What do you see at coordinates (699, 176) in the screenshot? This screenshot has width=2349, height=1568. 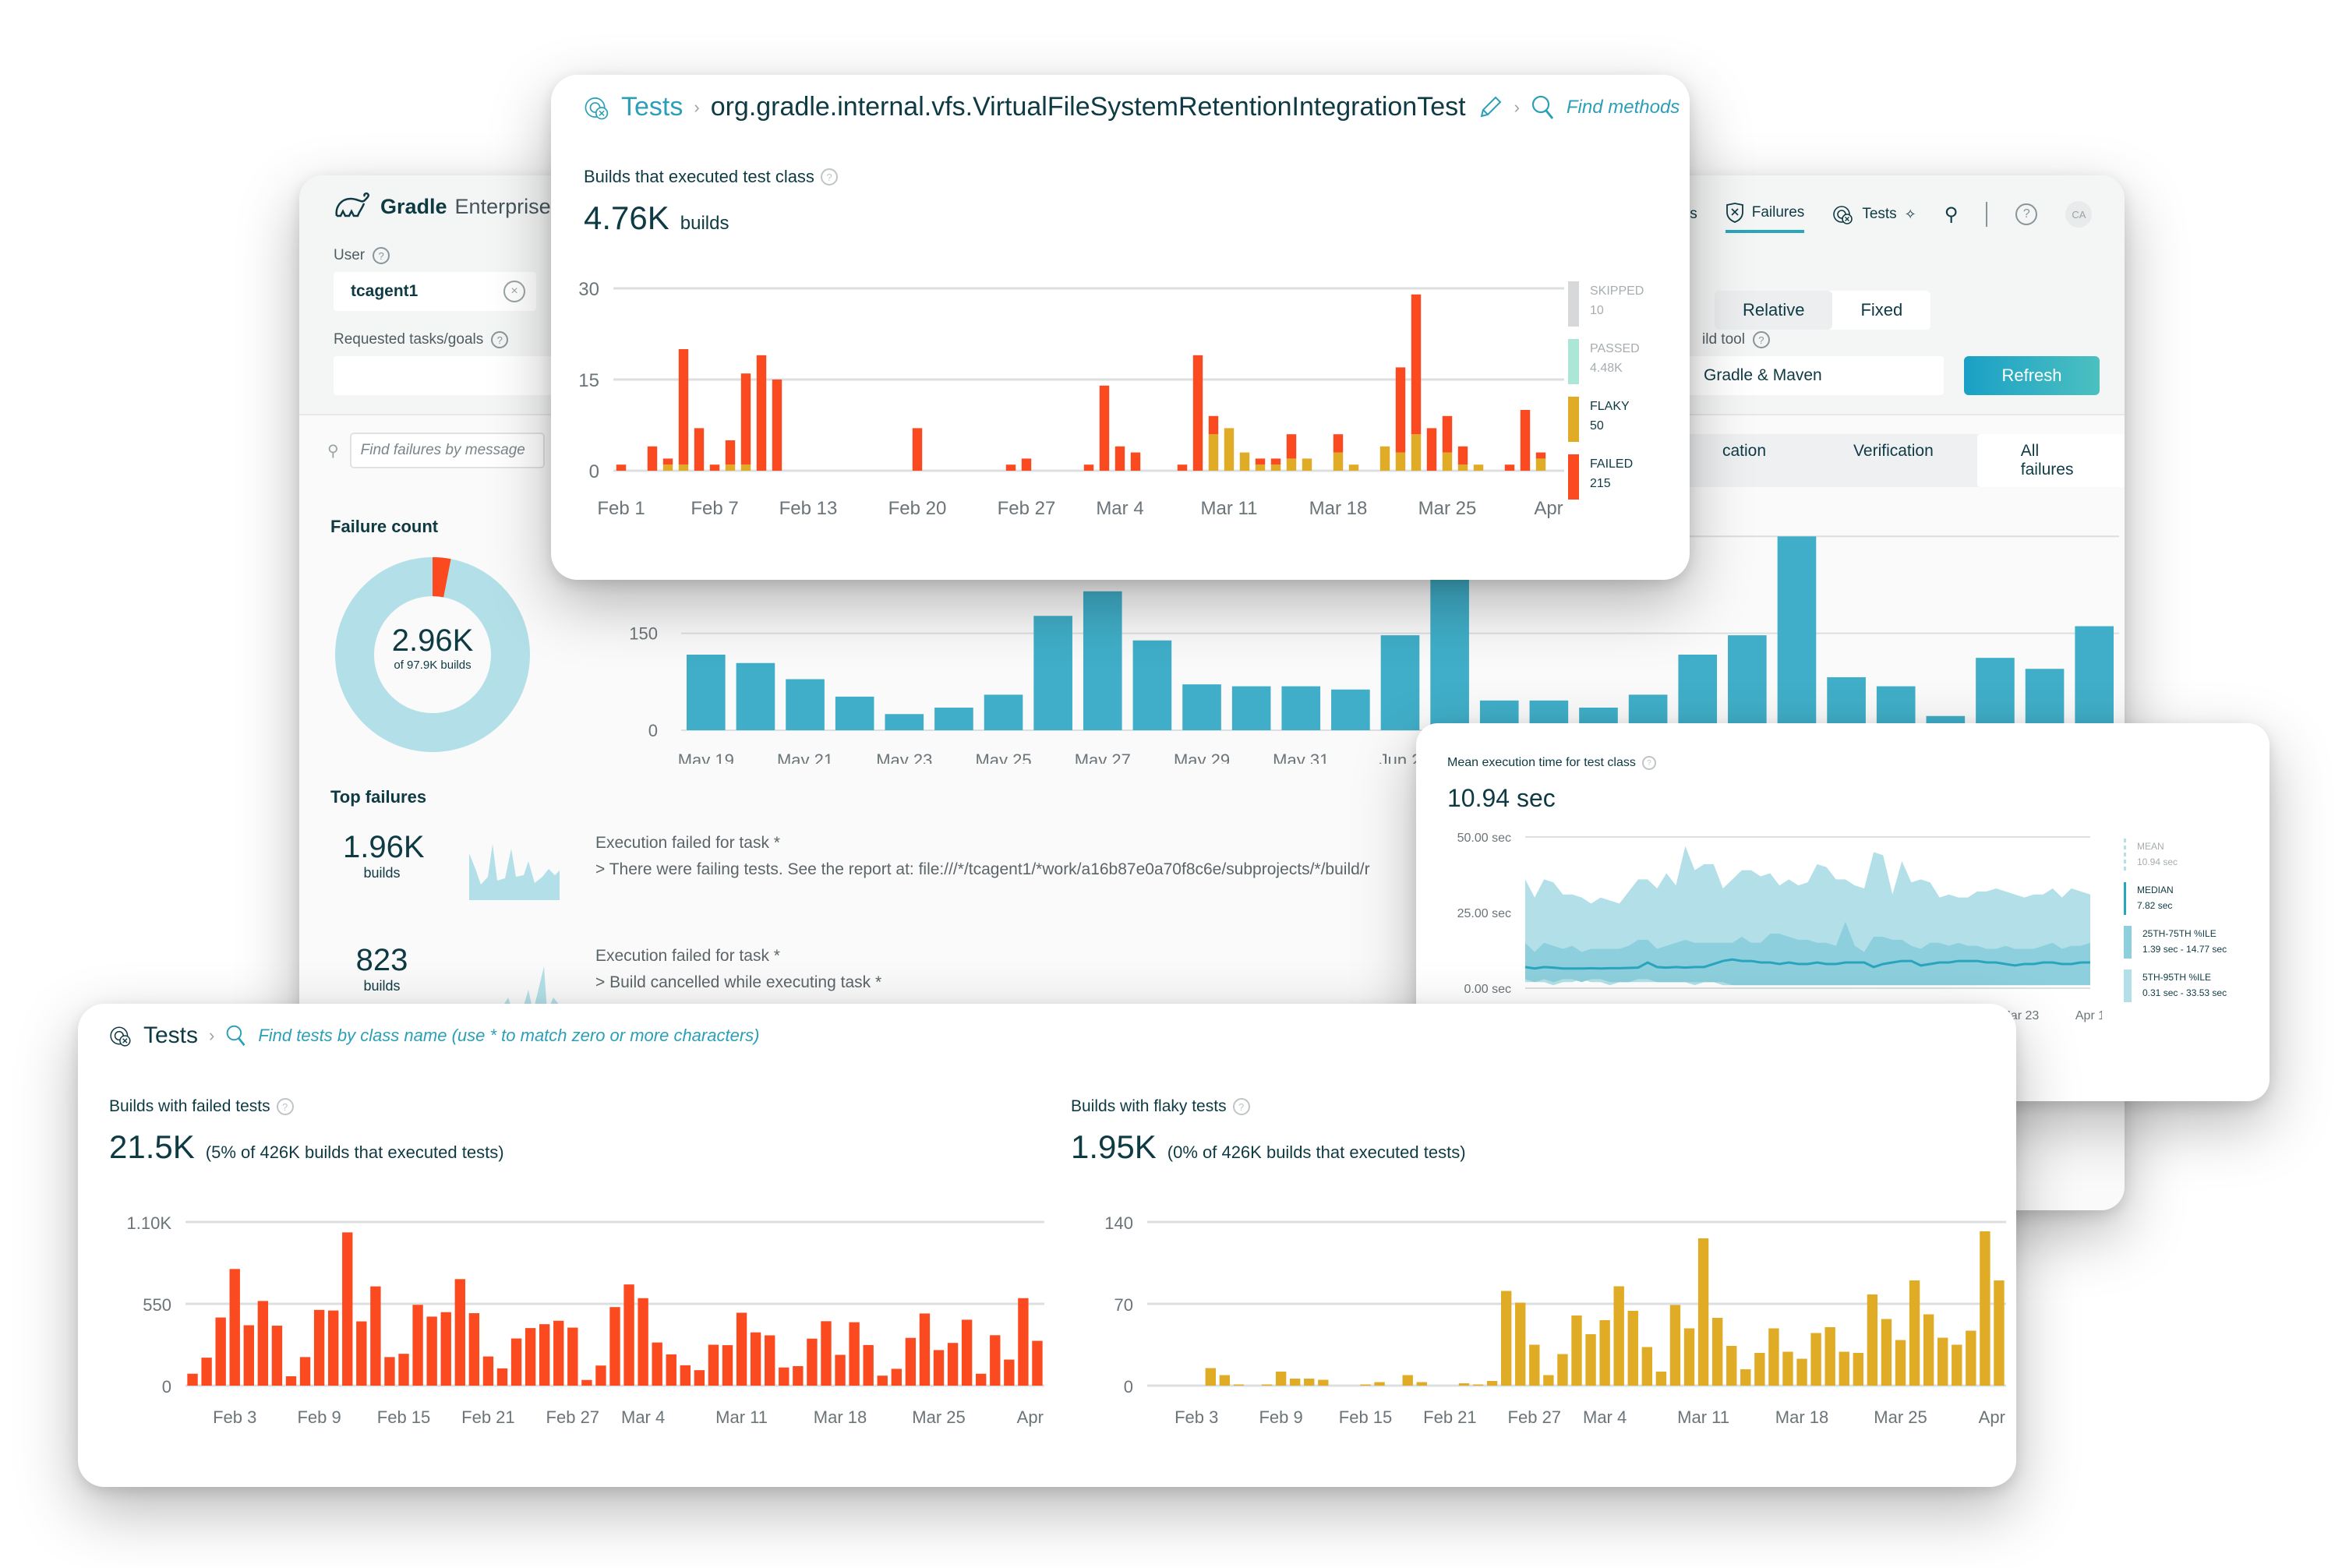 I see `metric-title-text: Builds that executed test class` at bounding box center [699, 176].